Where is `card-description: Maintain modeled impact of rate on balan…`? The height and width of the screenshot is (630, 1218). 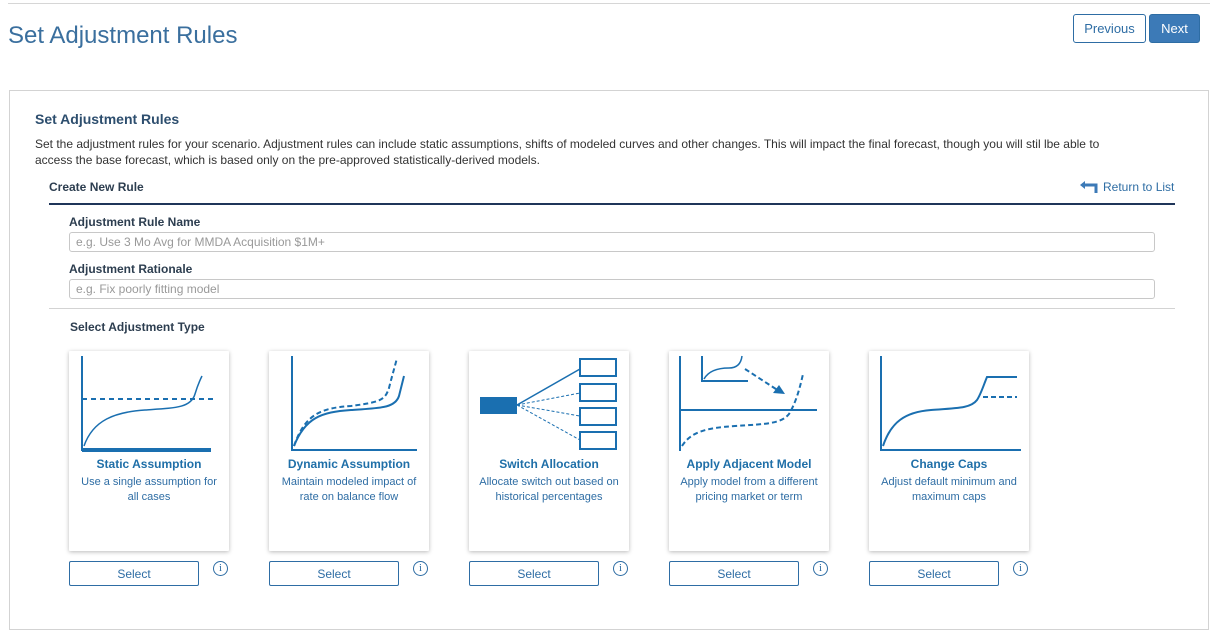 card-description: Maintain modeled impact of rate on balan… is located at coordinates (349, 489).